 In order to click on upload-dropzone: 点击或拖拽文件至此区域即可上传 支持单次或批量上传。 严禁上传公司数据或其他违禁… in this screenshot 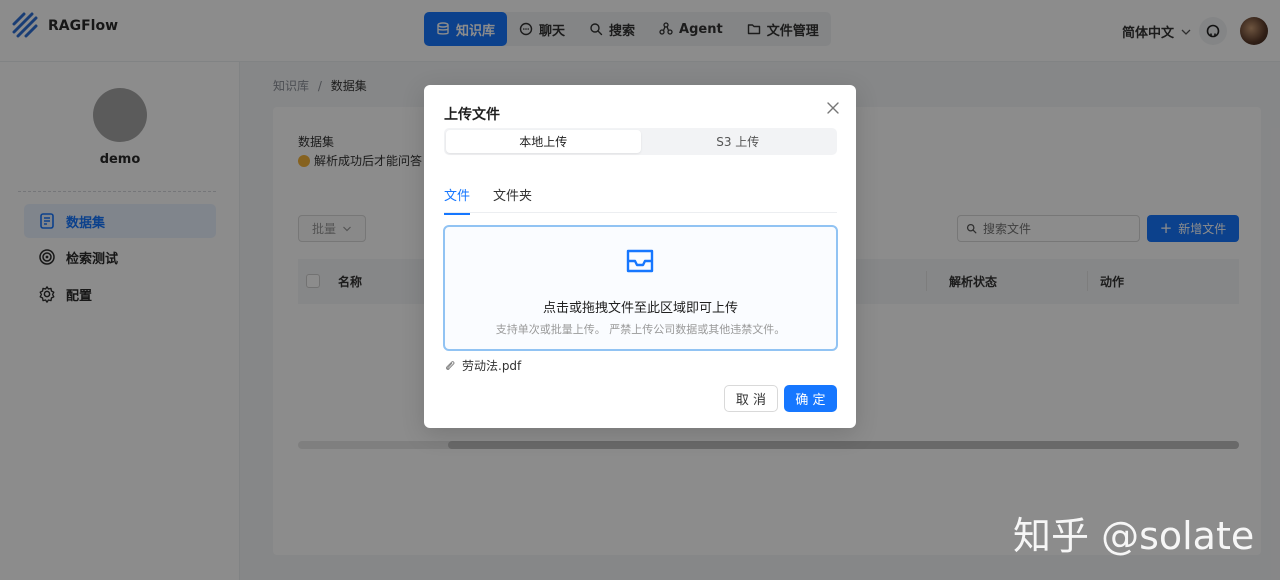, I will do `click(640, 288)`.